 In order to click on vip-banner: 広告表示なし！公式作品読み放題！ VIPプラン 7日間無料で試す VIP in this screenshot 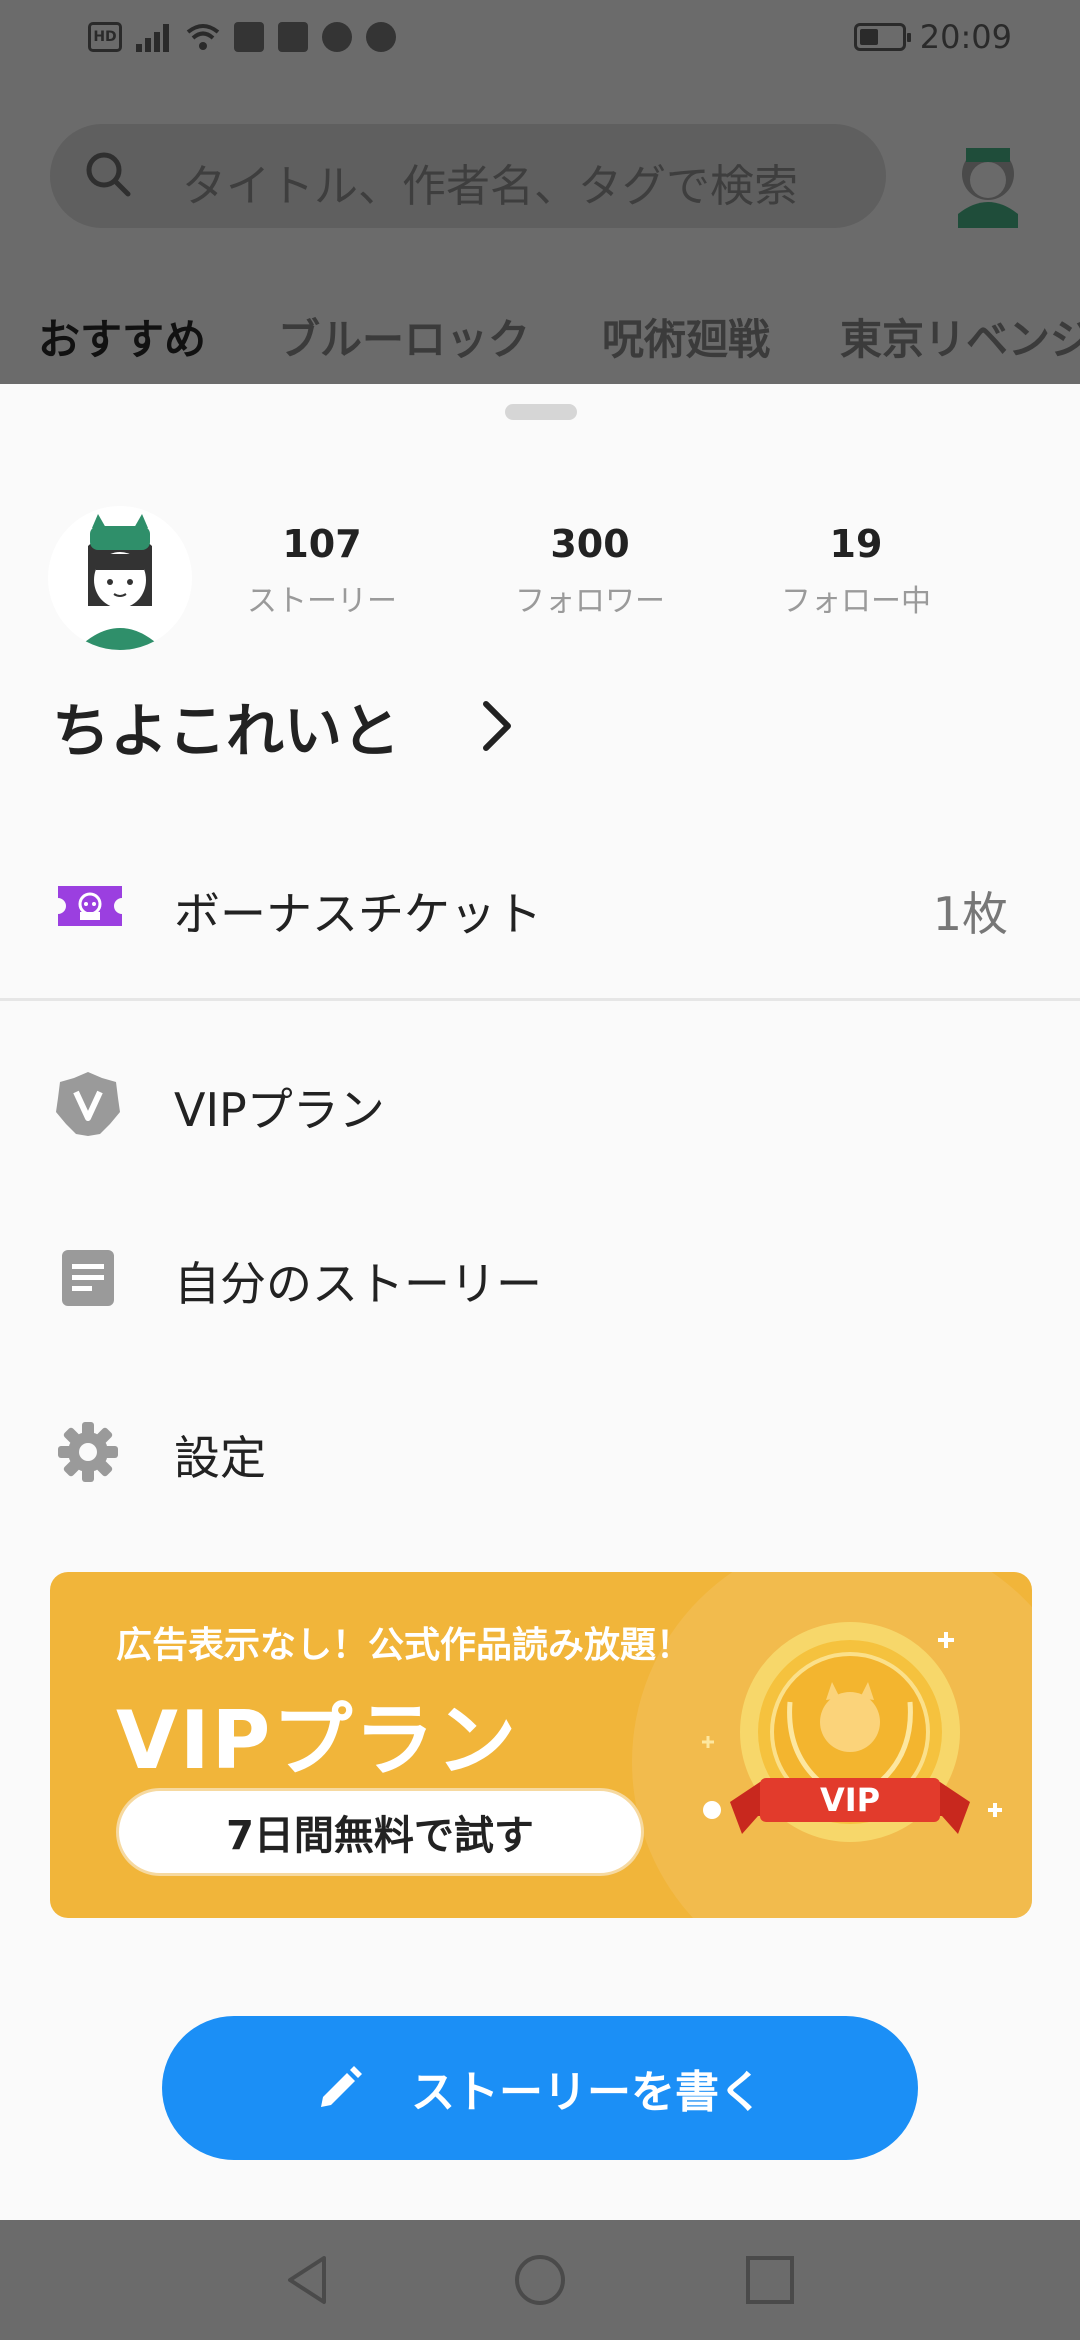, I will do `click(541, 1745)`.